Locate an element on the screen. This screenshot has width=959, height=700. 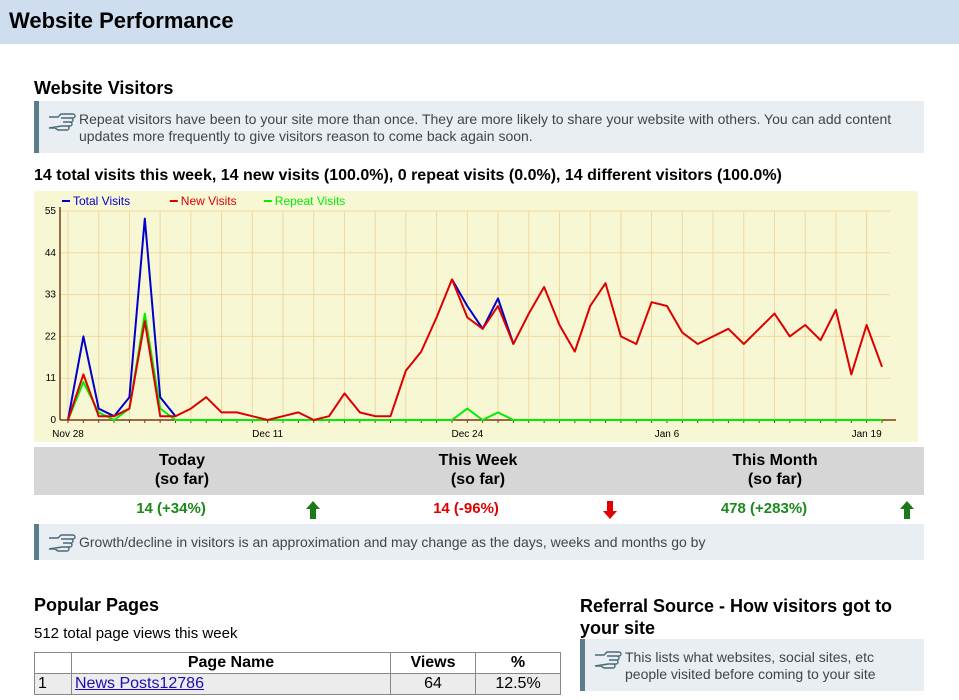
stat-month-header: This Month (so far) is located at coordinates (775, 470).